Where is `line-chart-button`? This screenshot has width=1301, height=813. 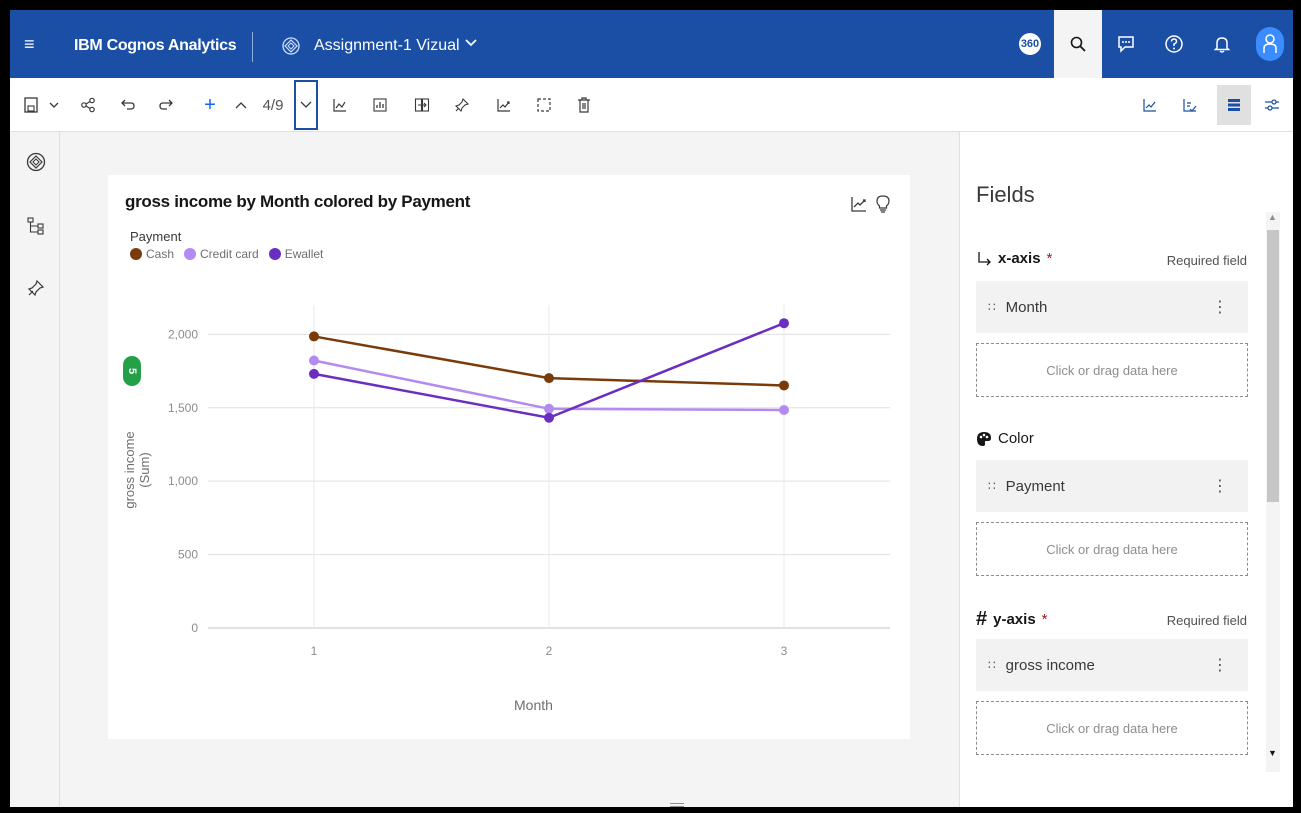 line-chart-button is located at coordinates (340, 105).